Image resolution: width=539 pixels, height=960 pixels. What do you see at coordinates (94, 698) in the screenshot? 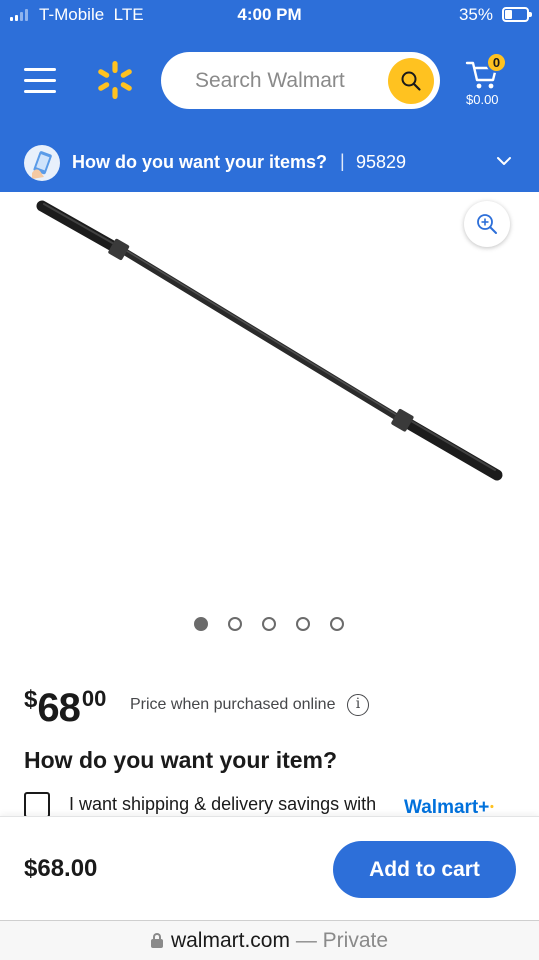
I see `price-cents: 00` at bounding box center [94, 698].